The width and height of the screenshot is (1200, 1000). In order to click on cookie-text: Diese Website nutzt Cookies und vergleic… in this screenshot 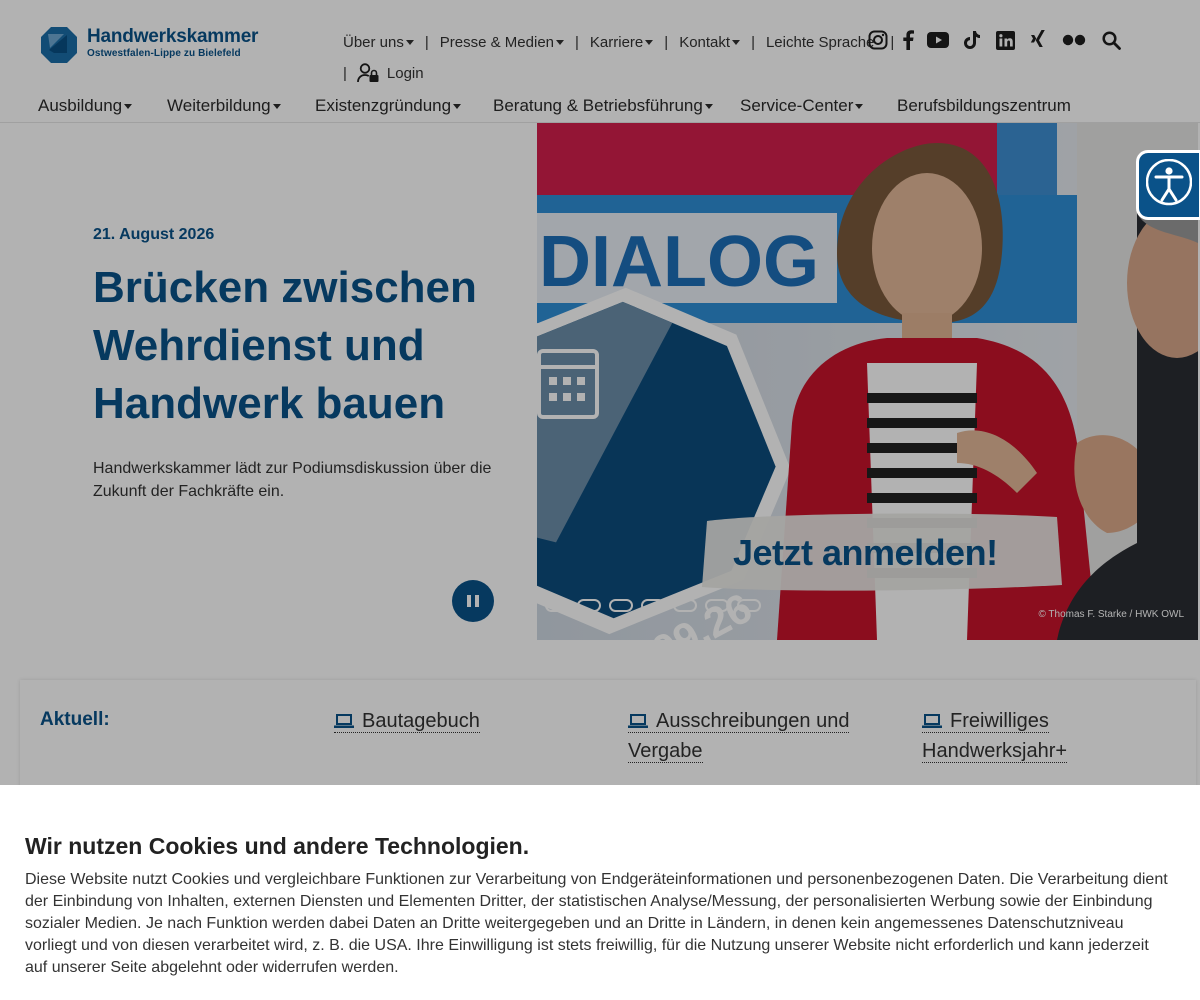, I will do `click(596, 923)`.